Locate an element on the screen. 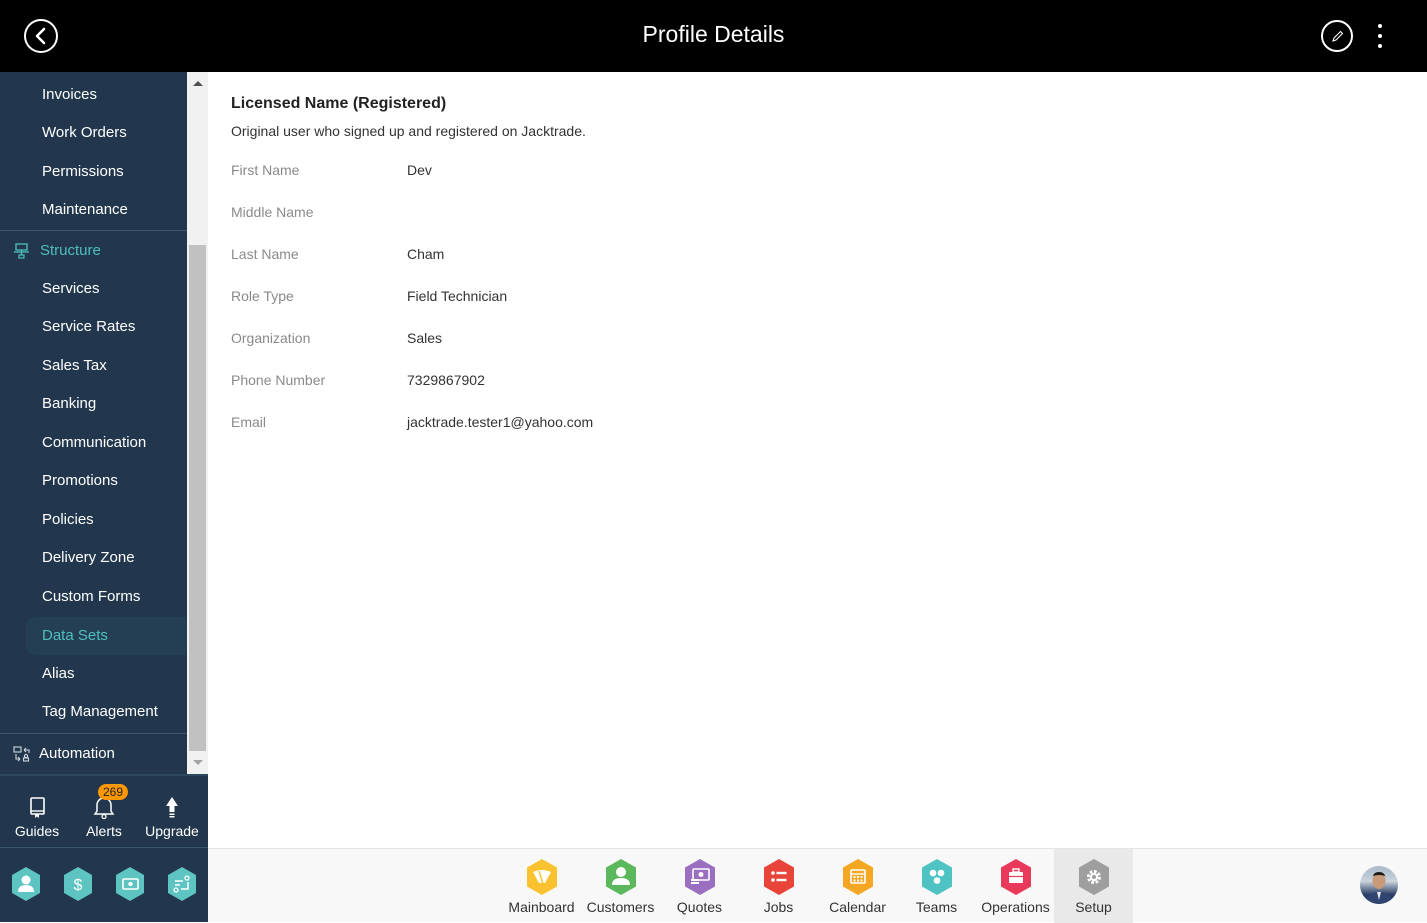 The width and height of the screenshot is (1427, 923). sidebar-item-label: Permissions is located at coordinates (83, 171).